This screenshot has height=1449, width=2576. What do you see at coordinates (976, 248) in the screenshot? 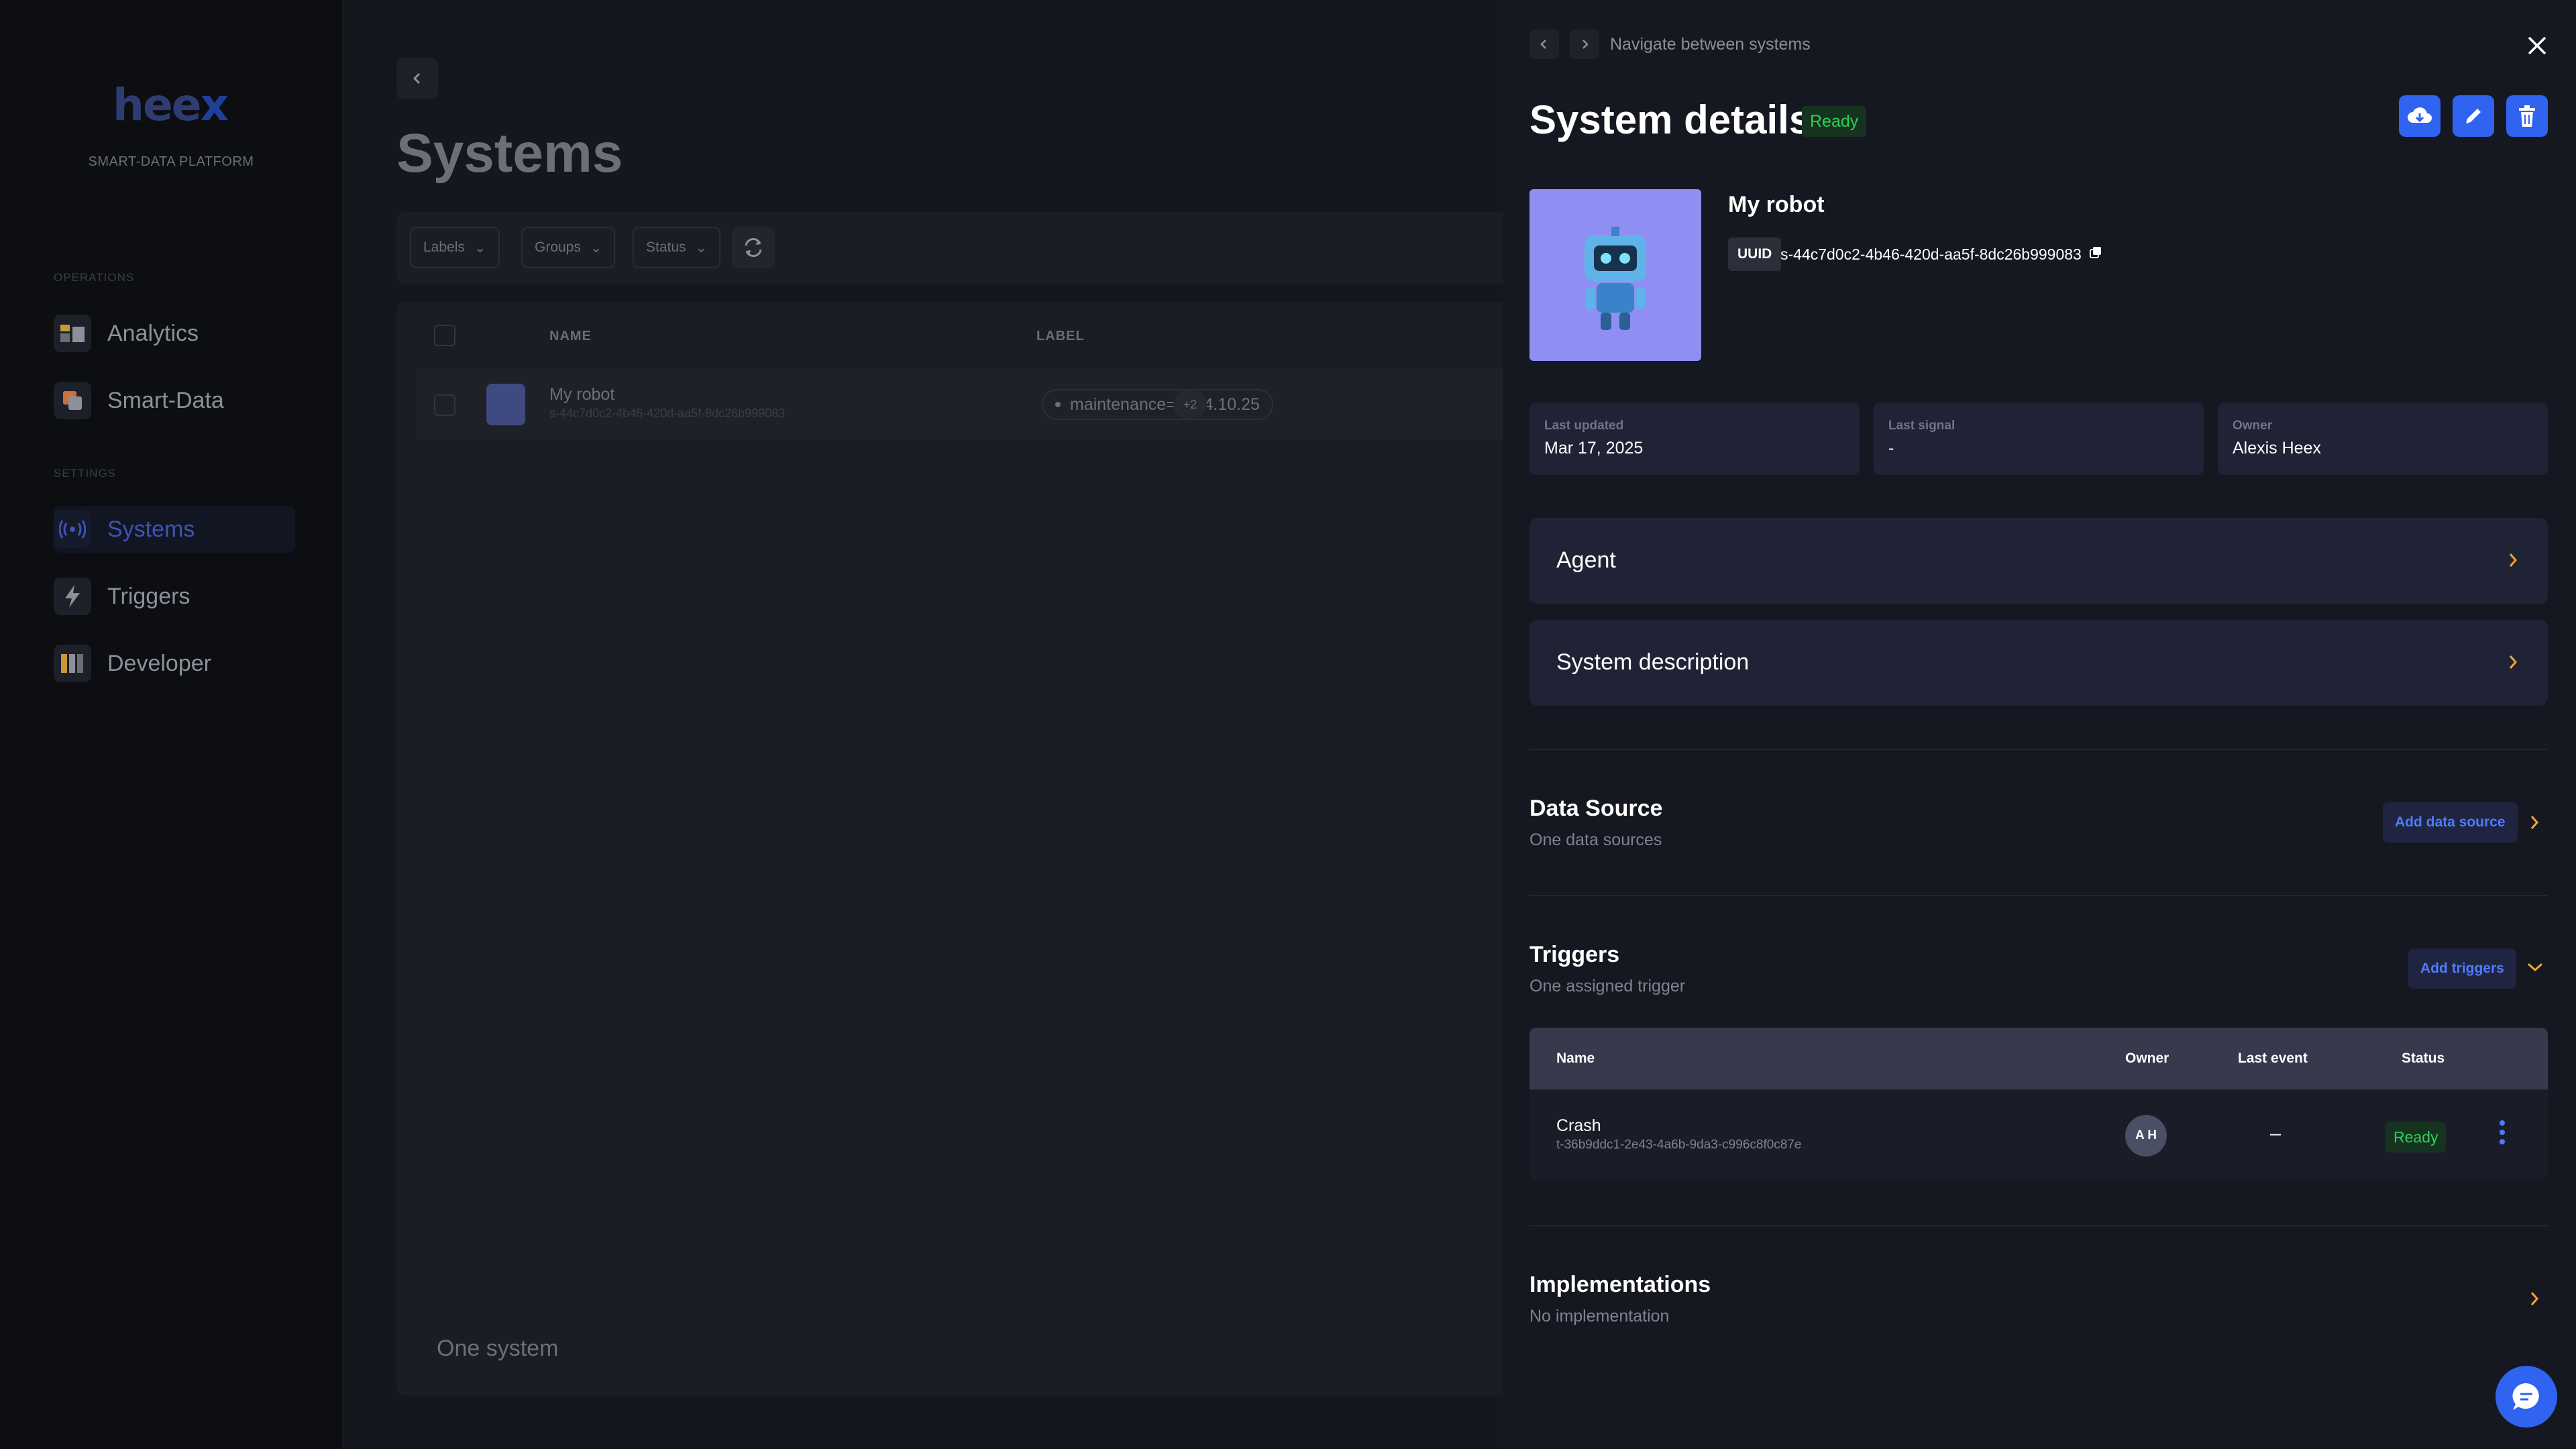
I see `filter-bar: Labels ⌄ Groups ⌄ Status ⌄` at bounding box center [976, 248].